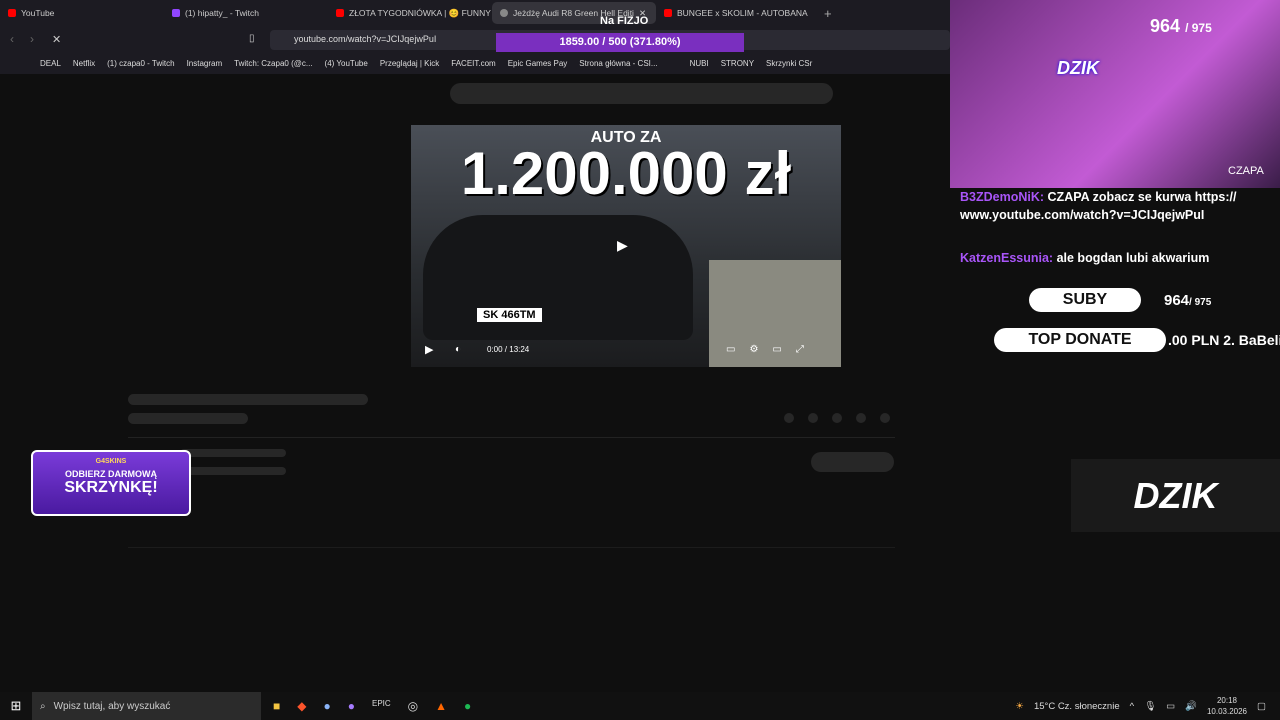 Image resolution: width=1280 pixels, height=720 pixels. What do you see at coordinates (1002, 197) in the screenshot?
I see `chat-username: B3ZDemoNiK:` at bounding box center [1002, 197].